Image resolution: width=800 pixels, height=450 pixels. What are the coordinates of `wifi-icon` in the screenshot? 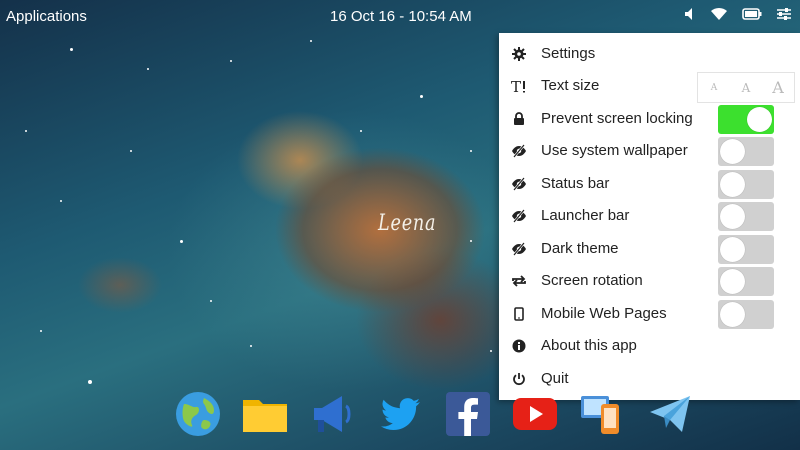 It's located at (719, 14).